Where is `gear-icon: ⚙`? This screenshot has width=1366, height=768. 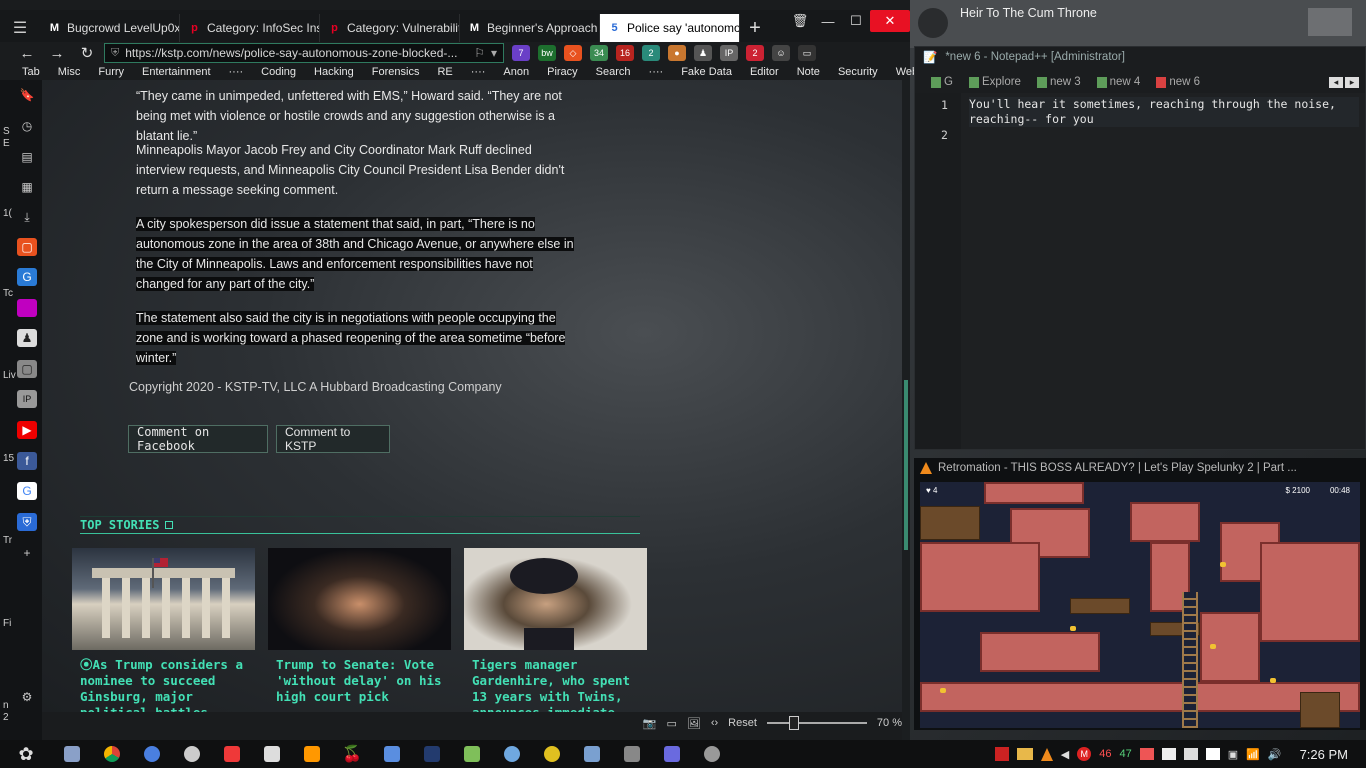
gear-icon: ⚙ is located at coordinates (27, 697).